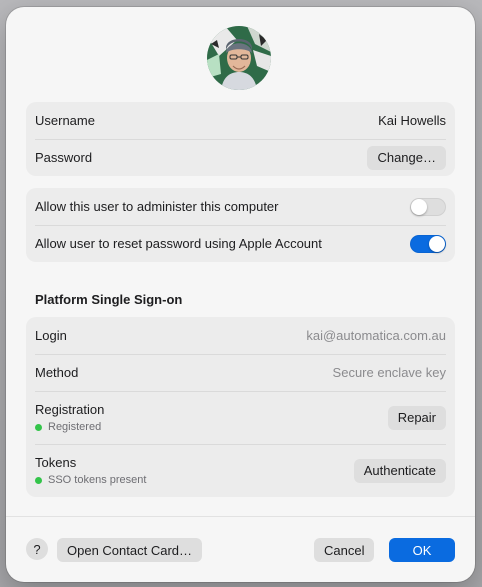 The width and height of the screenshot is (482, 587). I want to click on tokens-status: SSO tokens present, so click(90, 480).